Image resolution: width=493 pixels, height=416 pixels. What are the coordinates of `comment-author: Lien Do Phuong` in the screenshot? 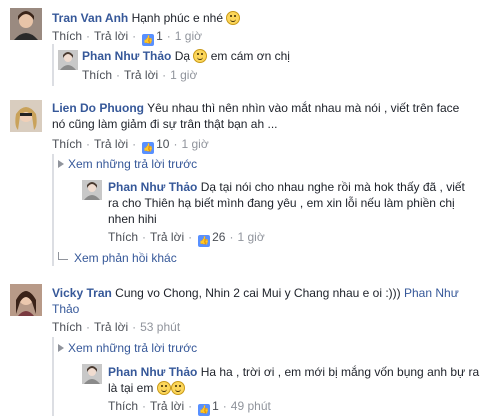 It's located at (98, 108).